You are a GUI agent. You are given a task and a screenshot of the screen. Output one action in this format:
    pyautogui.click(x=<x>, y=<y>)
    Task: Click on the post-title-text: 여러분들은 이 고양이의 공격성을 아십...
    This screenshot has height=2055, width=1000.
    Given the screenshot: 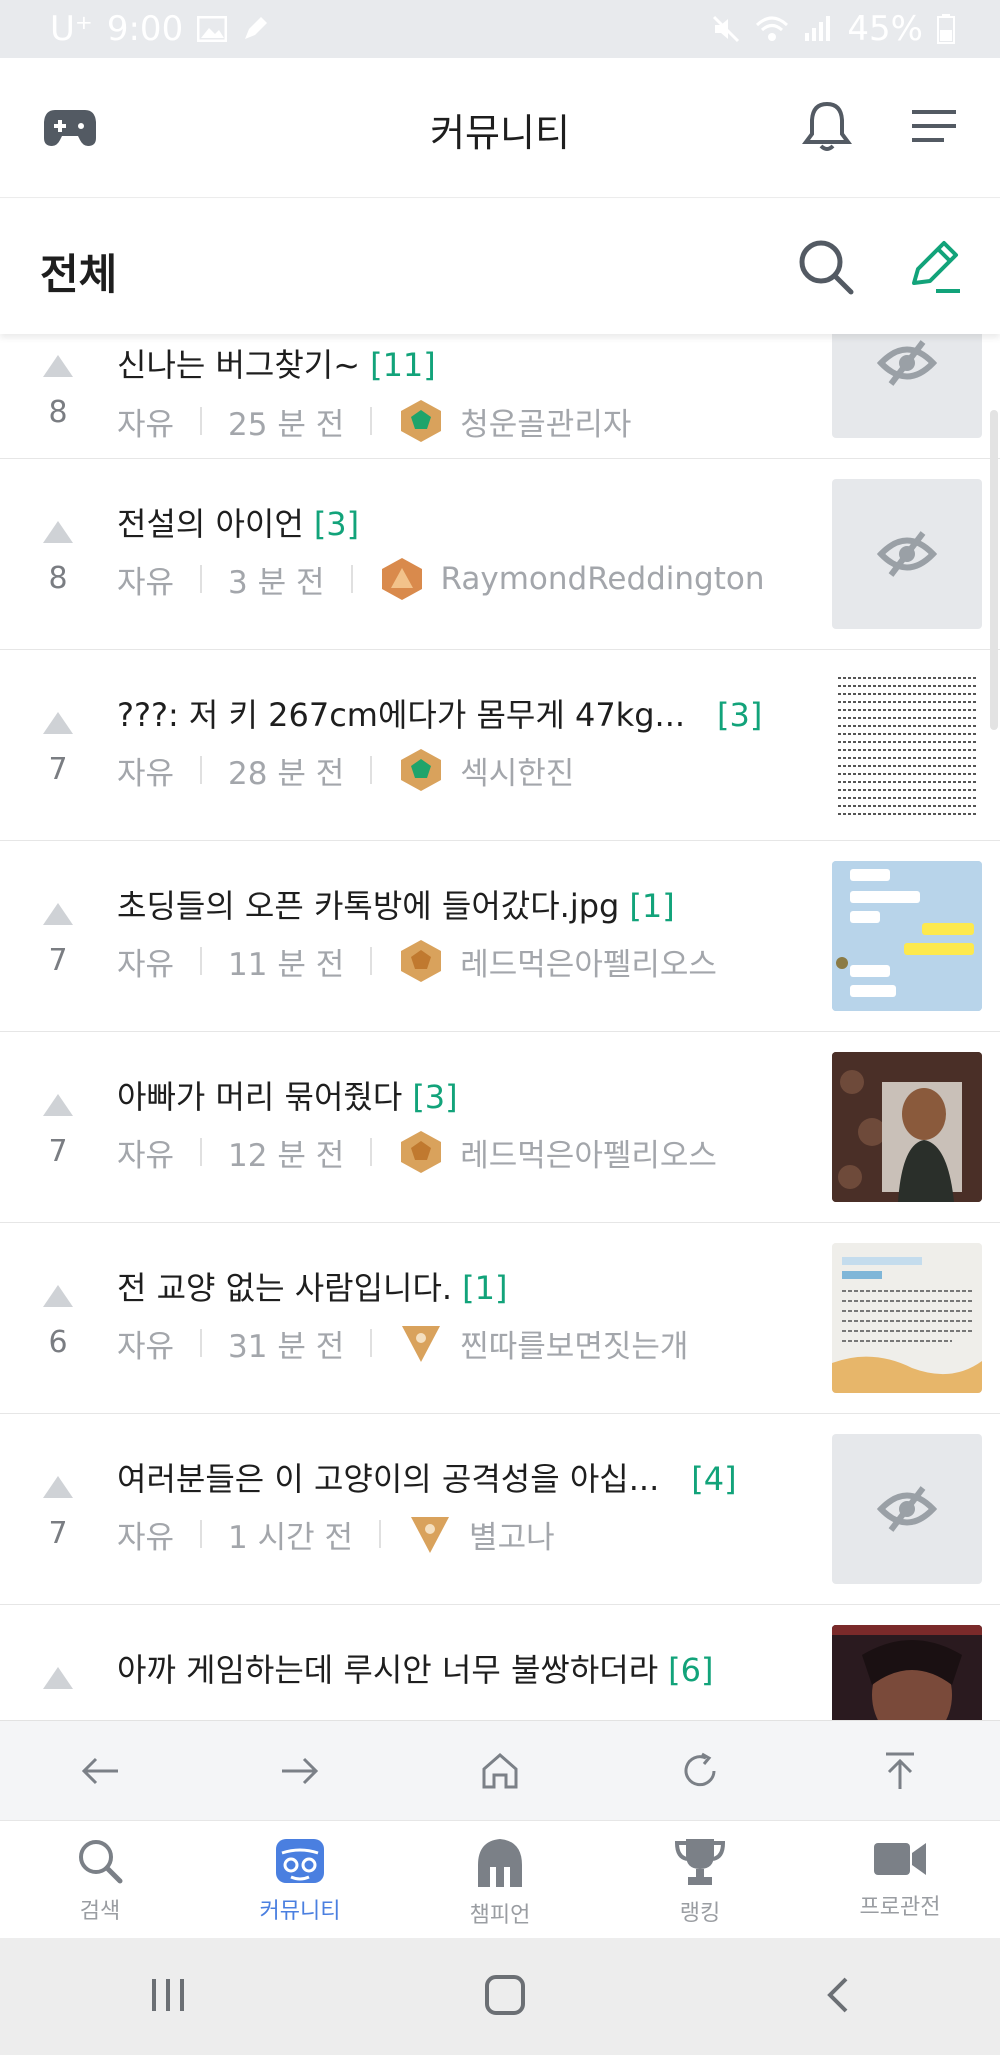 What is the action you would take?
    pyautogui.click(x=388, y=1479)
    